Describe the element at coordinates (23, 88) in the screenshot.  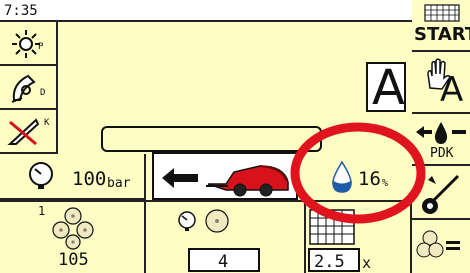
I see `pickup-icon` at that location.